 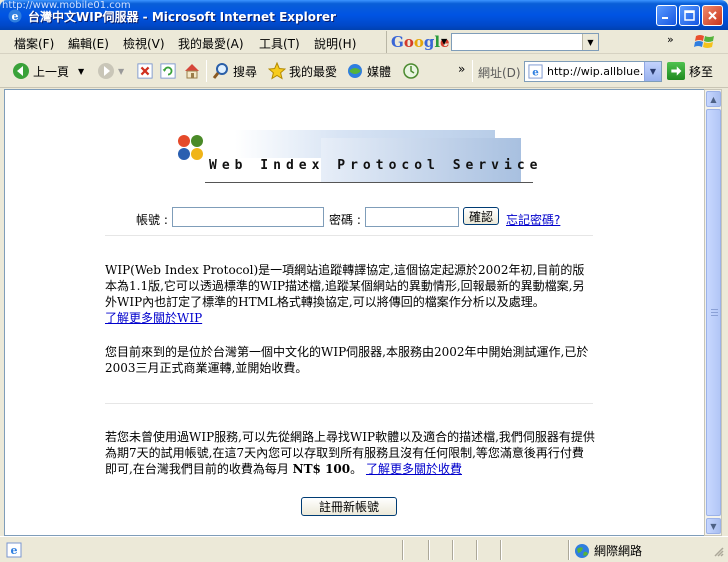 What do you see at coordinates (369, 182) in the screenshot?
I see `logo-underline` at bounding box center [369, 182].